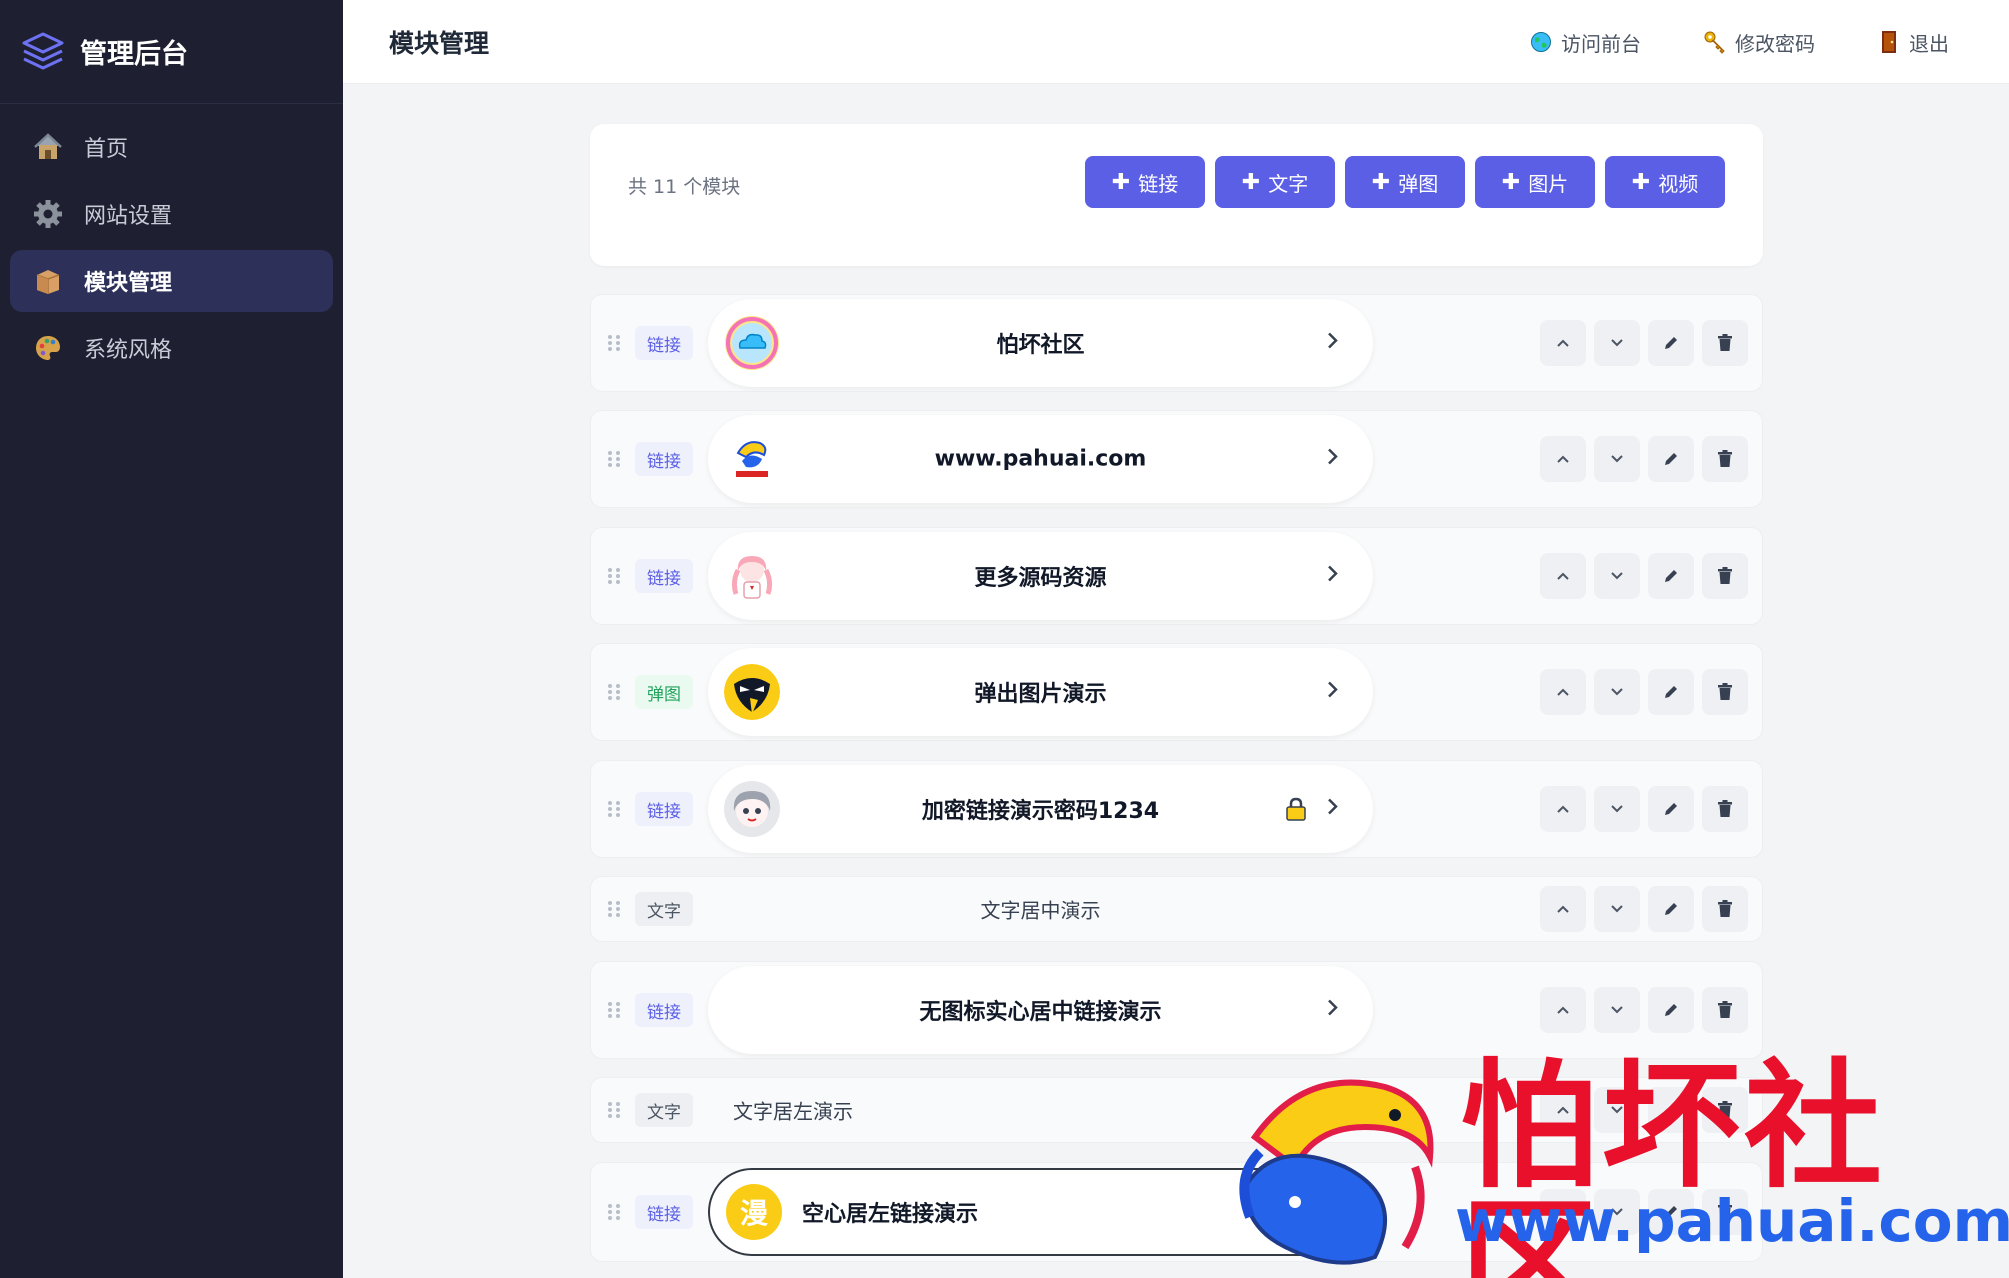  I want to click on brand-title: 管理后台, so click(134, 54).